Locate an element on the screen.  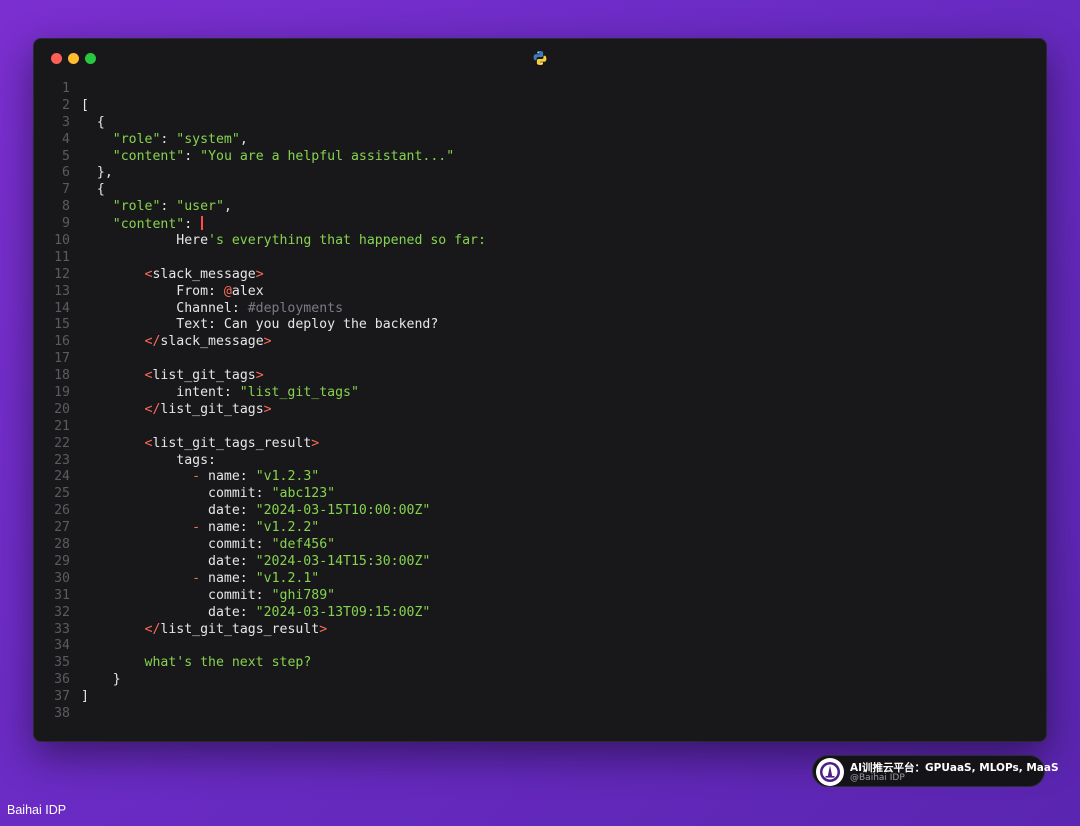
code-text: - name: "v1.2.1" is located at coordinates (200, 579).